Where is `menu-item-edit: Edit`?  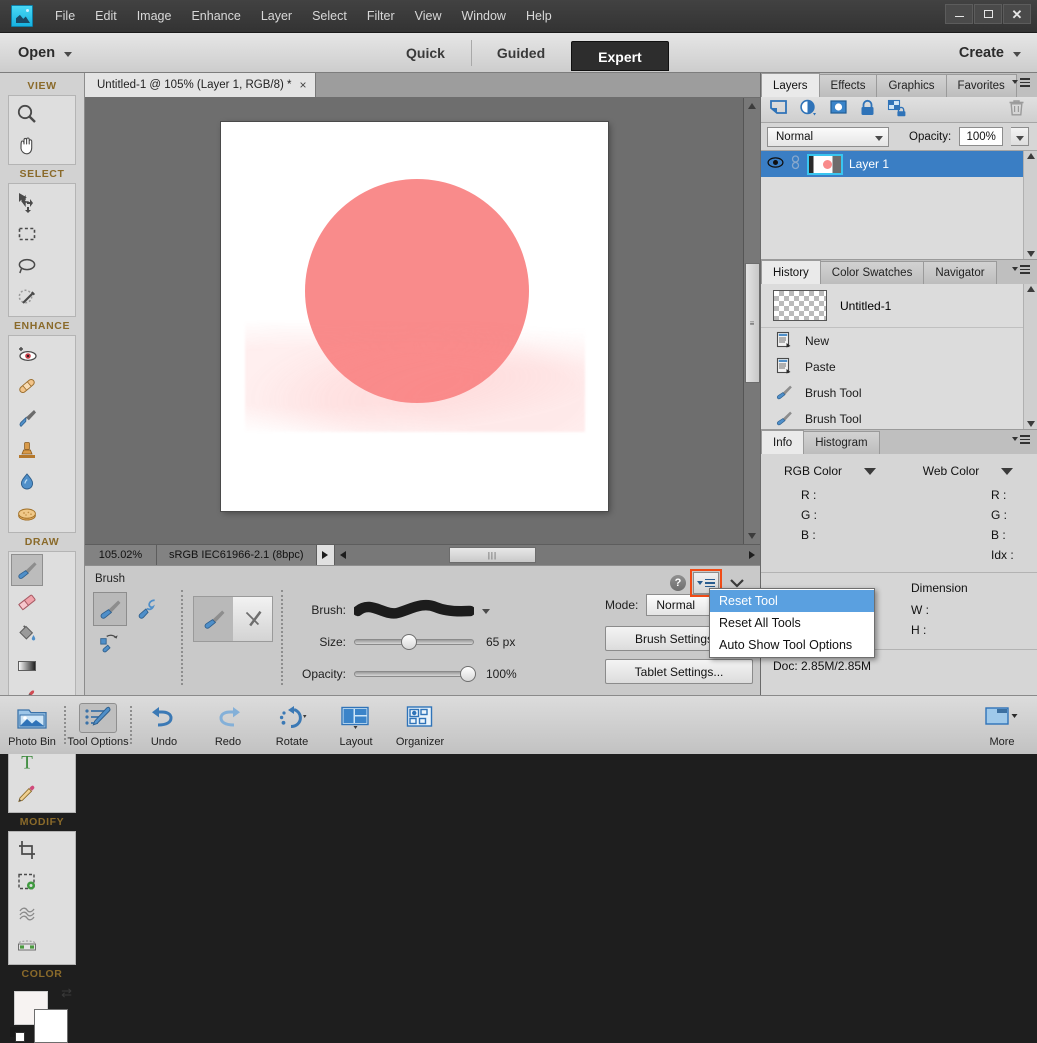
menu-item-edit: Edit is located at coordinates (106, 16).